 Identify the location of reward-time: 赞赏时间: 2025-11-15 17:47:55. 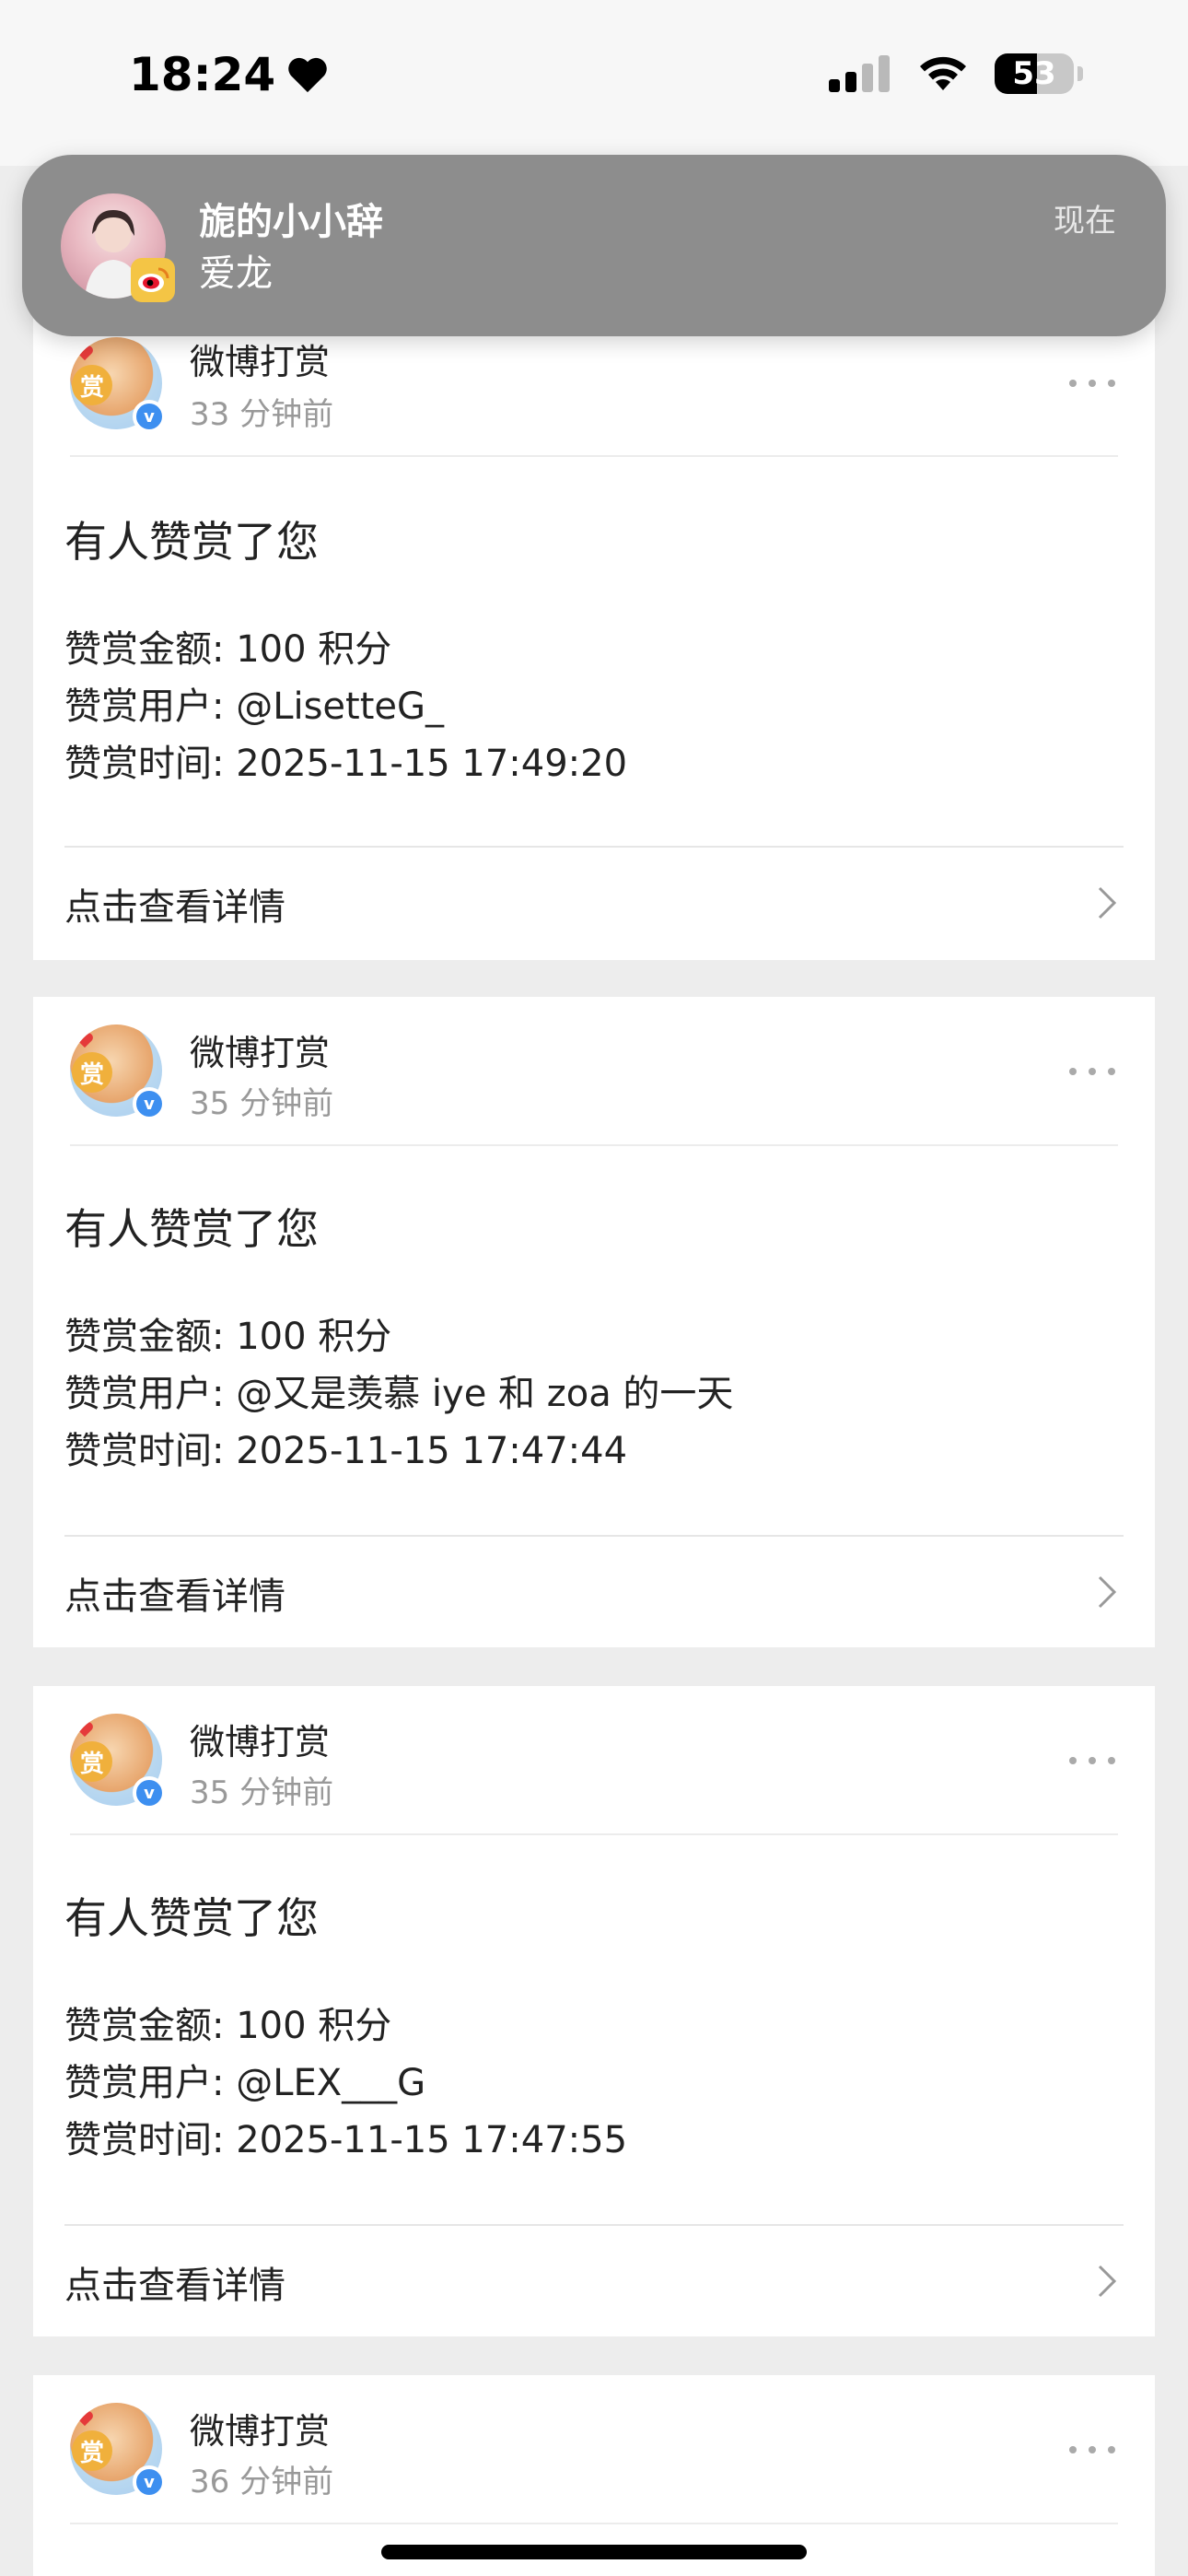
(346, 2140).